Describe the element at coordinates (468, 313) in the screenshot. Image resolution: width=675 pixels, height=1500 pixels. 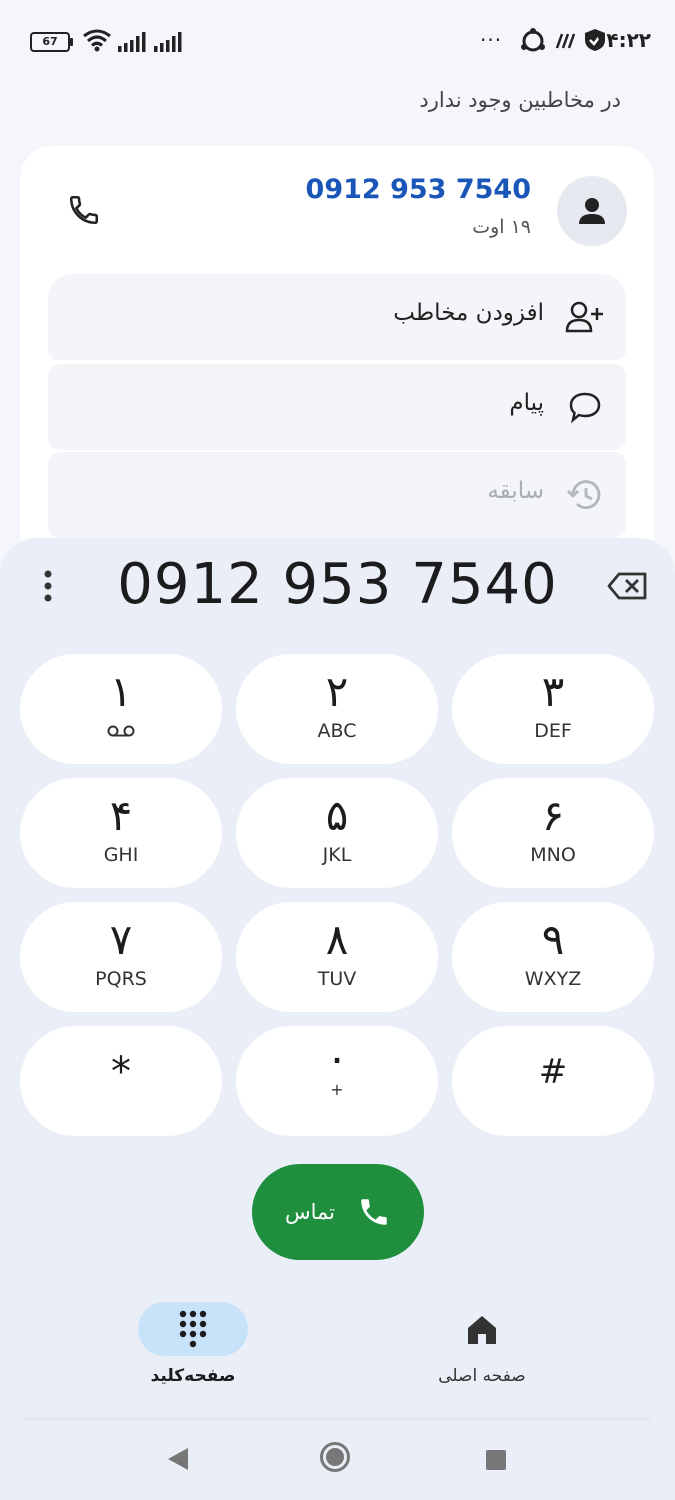
I see `add-contact-label: افزودن مخاطب` at that location.